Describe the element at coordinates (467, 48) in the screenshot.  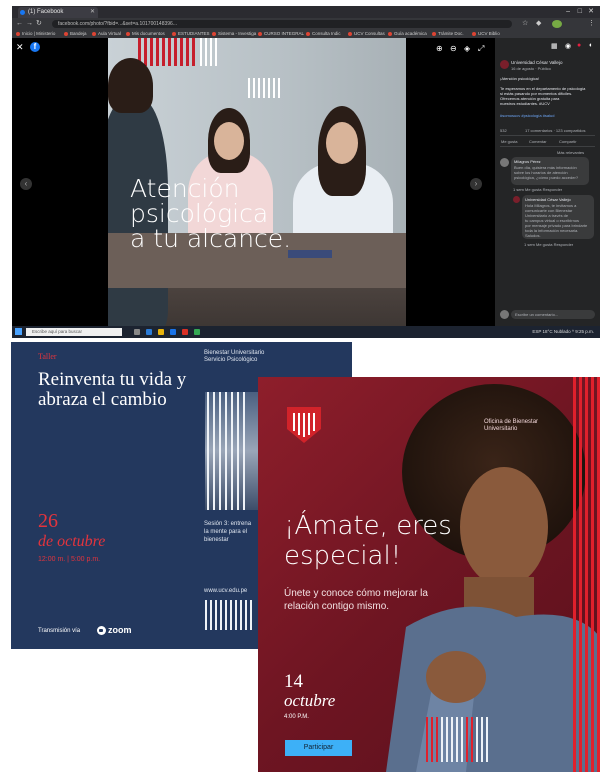
I see `tag-icon: ◈` at that location.